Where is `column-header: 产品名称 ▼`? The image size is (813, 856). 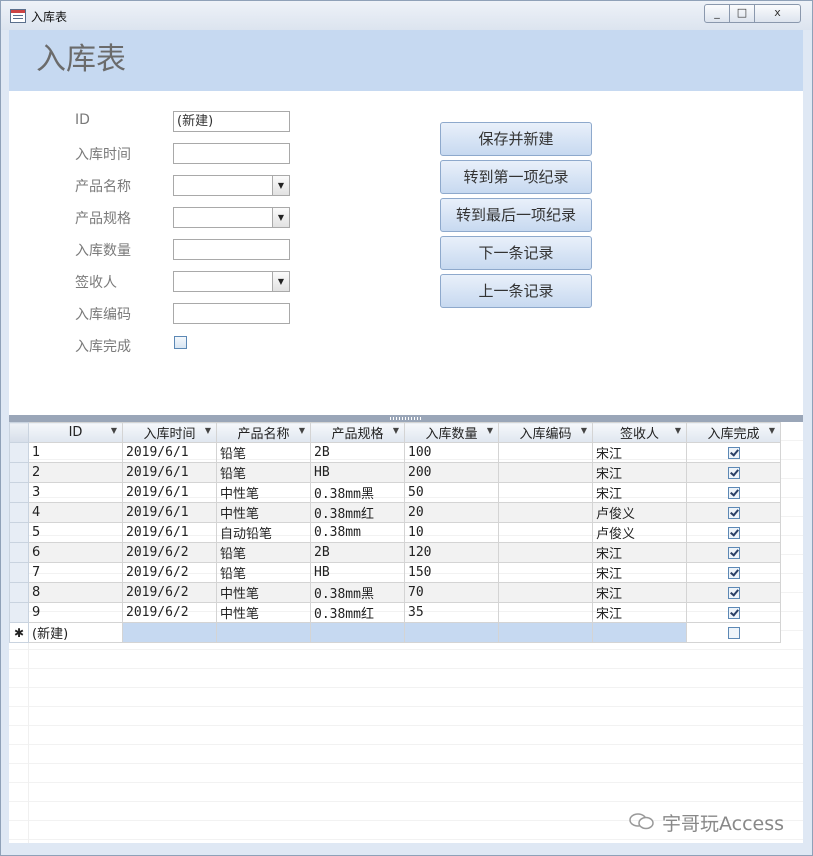 column-header: 产品名称 ▼ is located at coordinates (263, 432).